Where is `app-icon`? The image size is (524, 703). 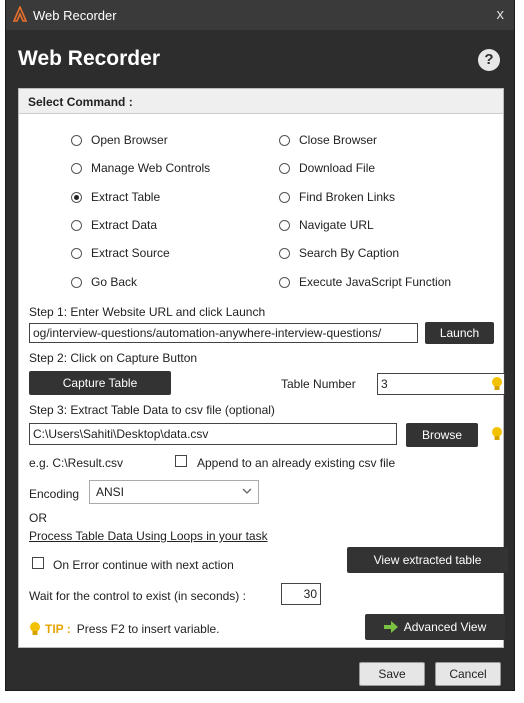 app-icon is located at coordinates (20, 14).